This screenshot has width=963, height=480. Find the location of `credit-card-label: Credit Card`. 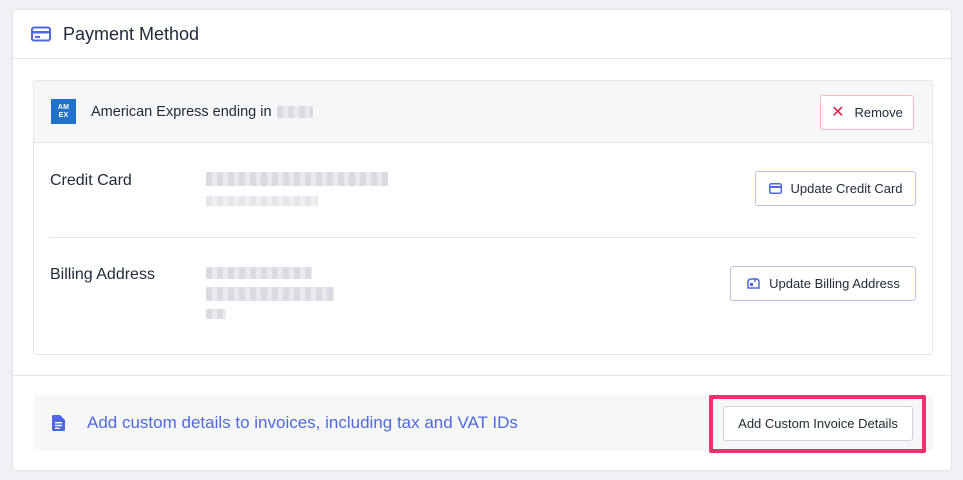

credit-card-label: Credit Card is located at coordinates (91, 180).